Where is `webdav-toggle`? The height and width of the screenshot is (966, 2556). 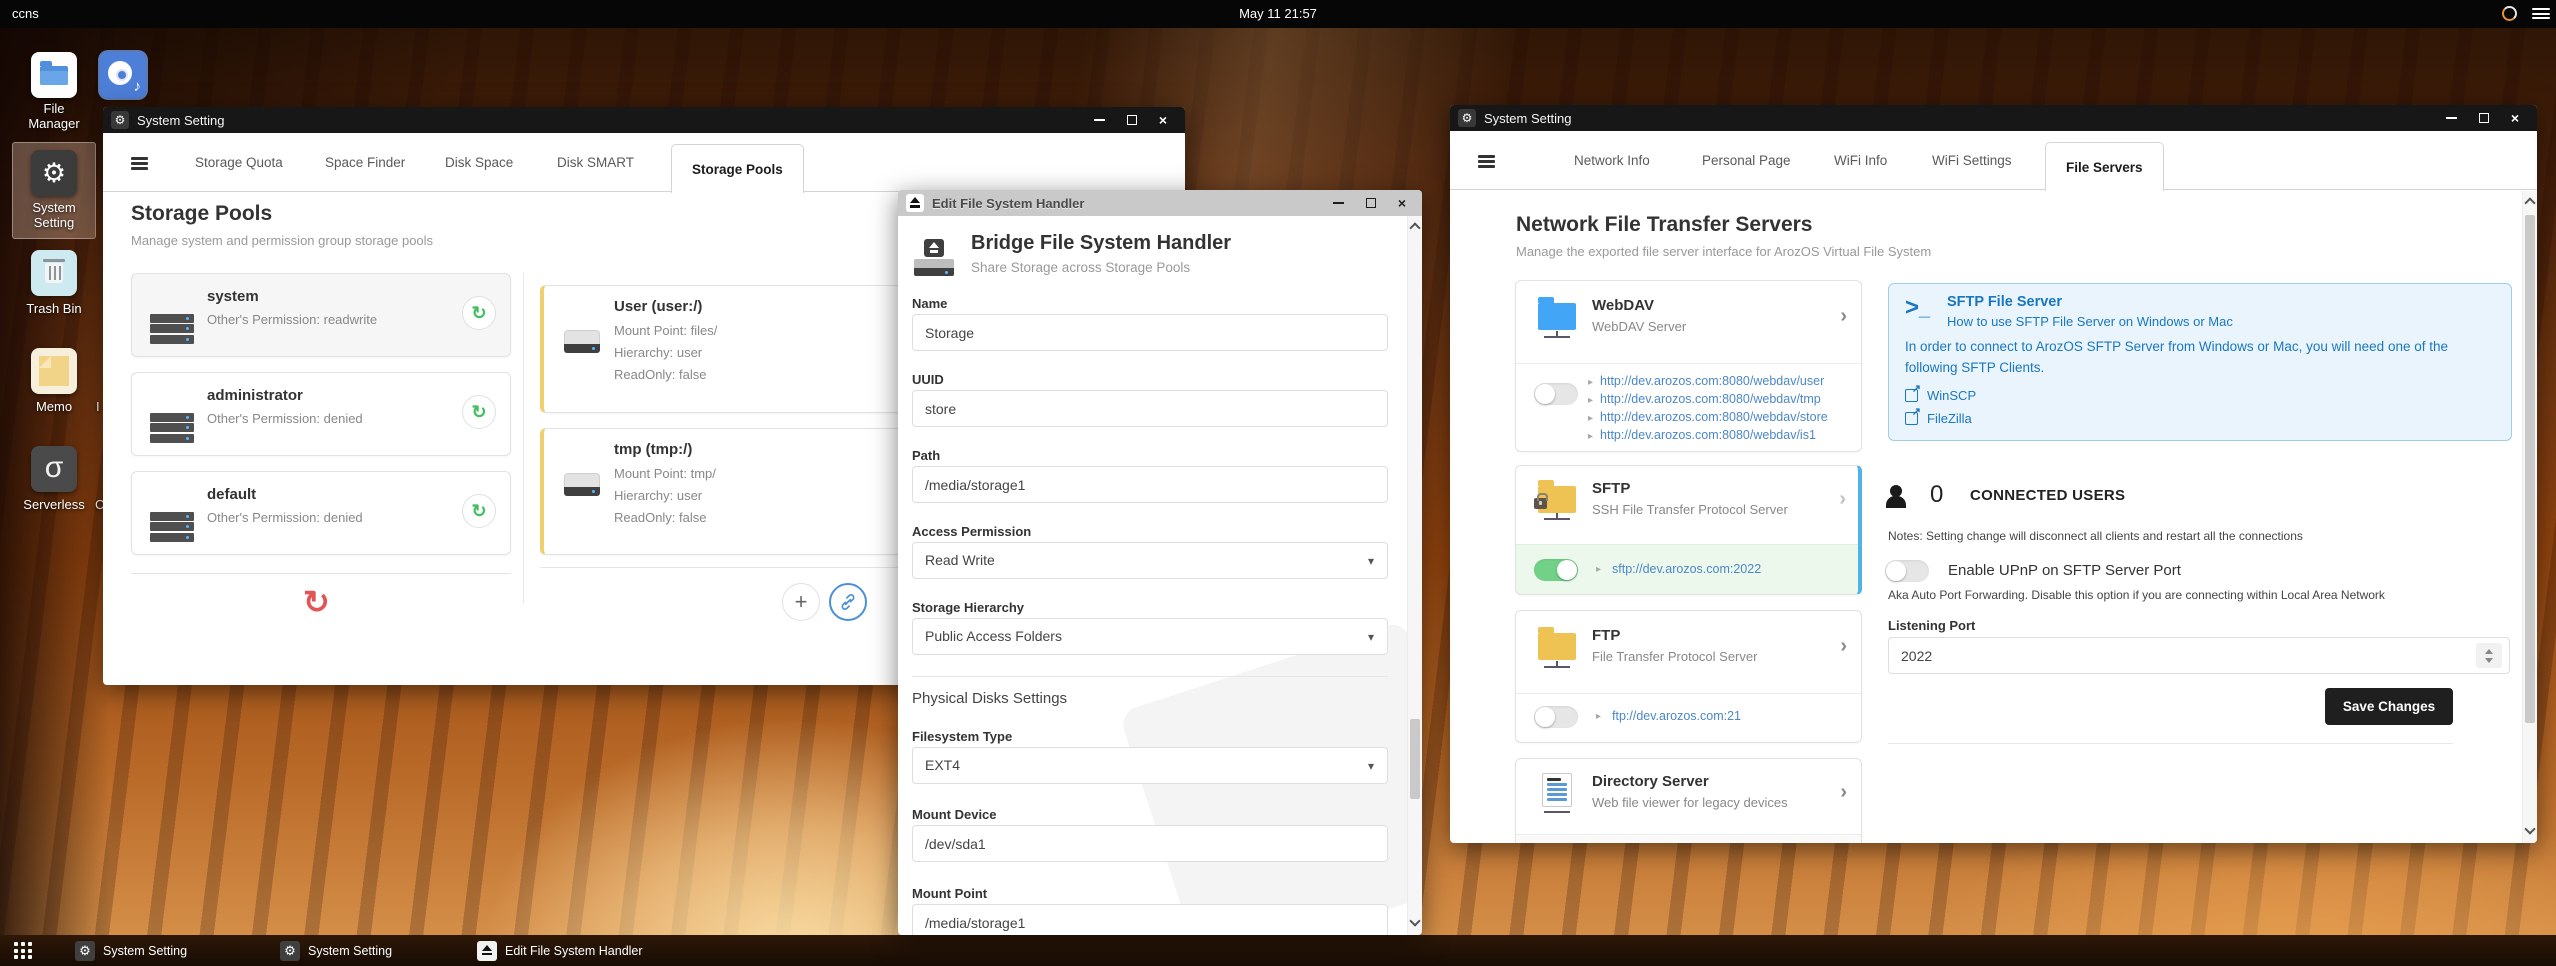 webdav-toggle is located at coordinates (1556, 394).